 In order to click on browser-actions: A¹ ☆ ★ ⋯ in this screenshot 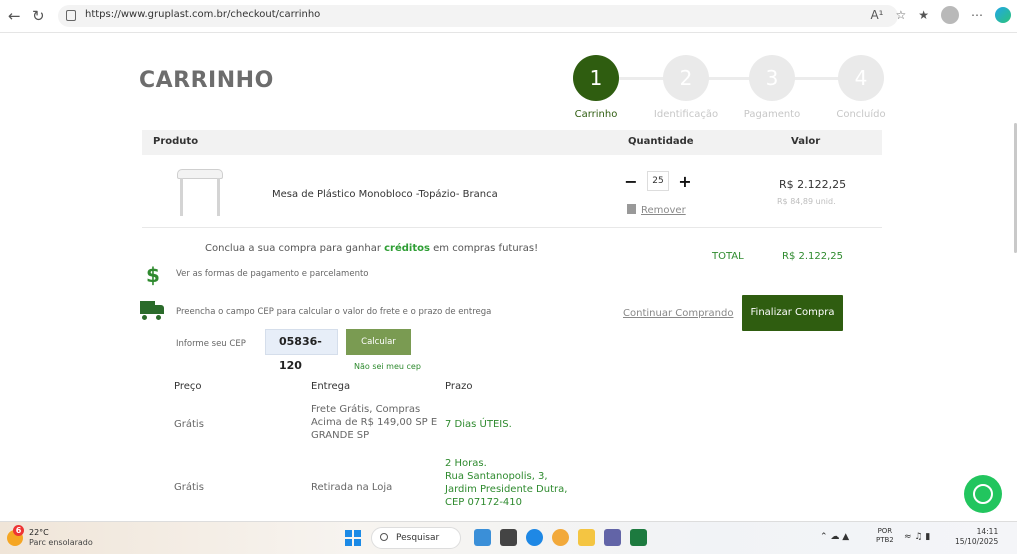, I will do `click(940, 15)`.